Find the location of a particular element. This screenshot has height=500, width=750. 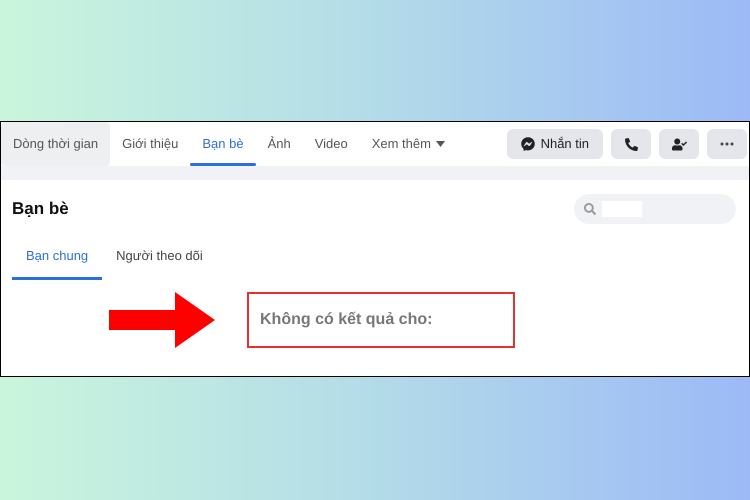

friends-filter-tab: Người theo dõi is located at coordinates (159, 256).